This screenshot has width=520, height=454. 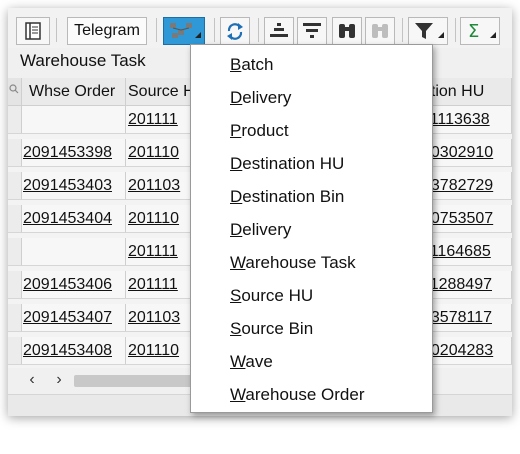 I want to click on menu-item-label: estination HU, so click(x=293, y=163).